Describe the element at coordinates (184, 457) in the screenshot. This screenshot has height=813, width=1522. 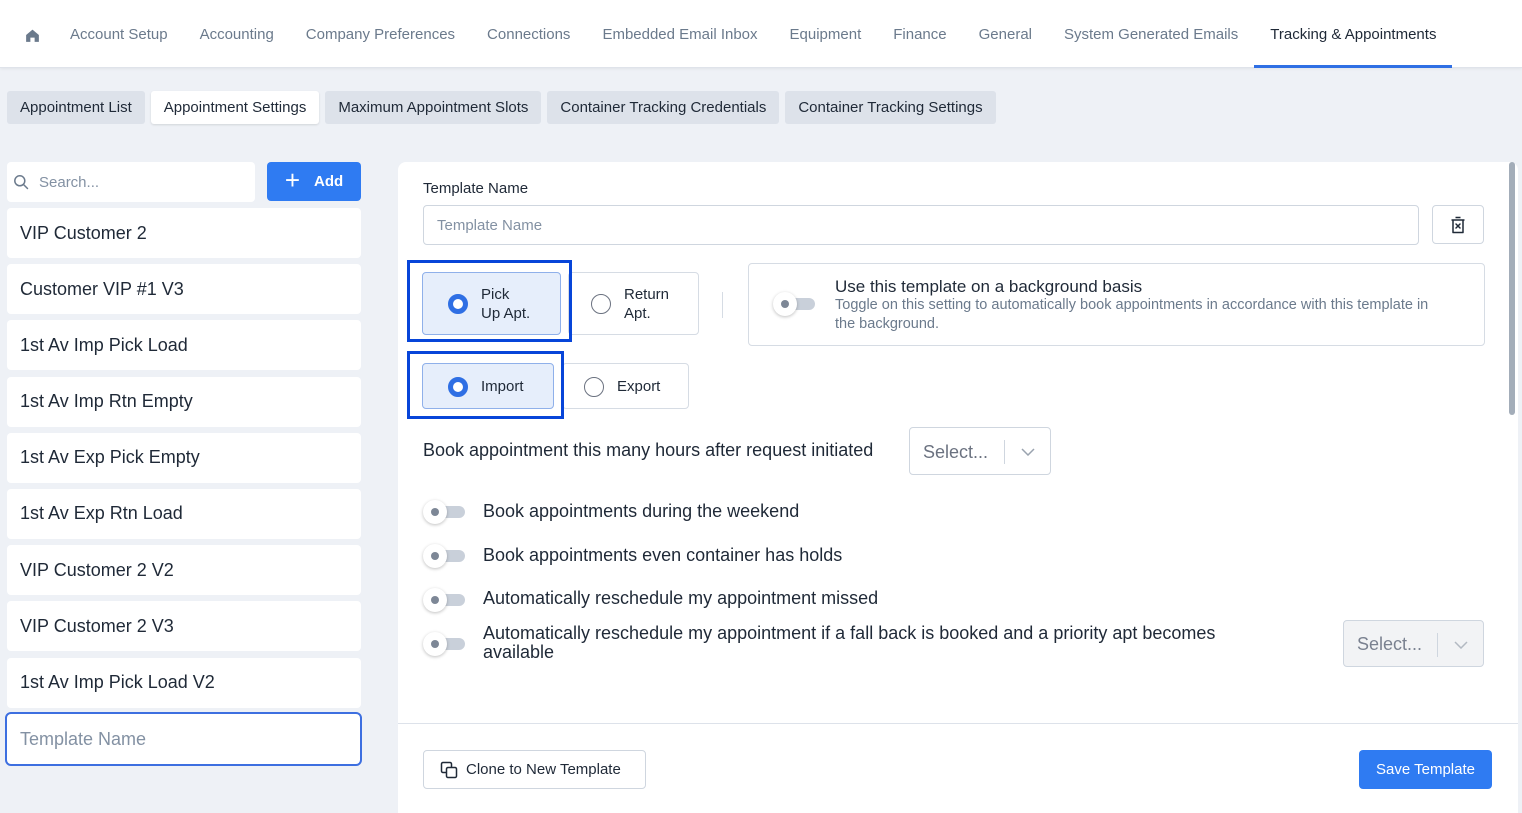
I see `template-item: 1st Av Exp Pick Empty` at that location.